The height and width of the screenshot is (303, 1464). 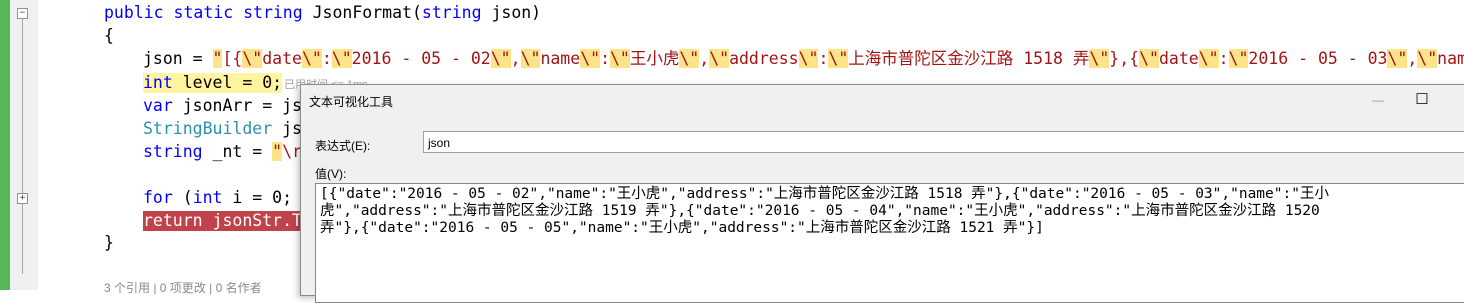 I want to click on collapse-icon: −, so click(x=22, y=13).